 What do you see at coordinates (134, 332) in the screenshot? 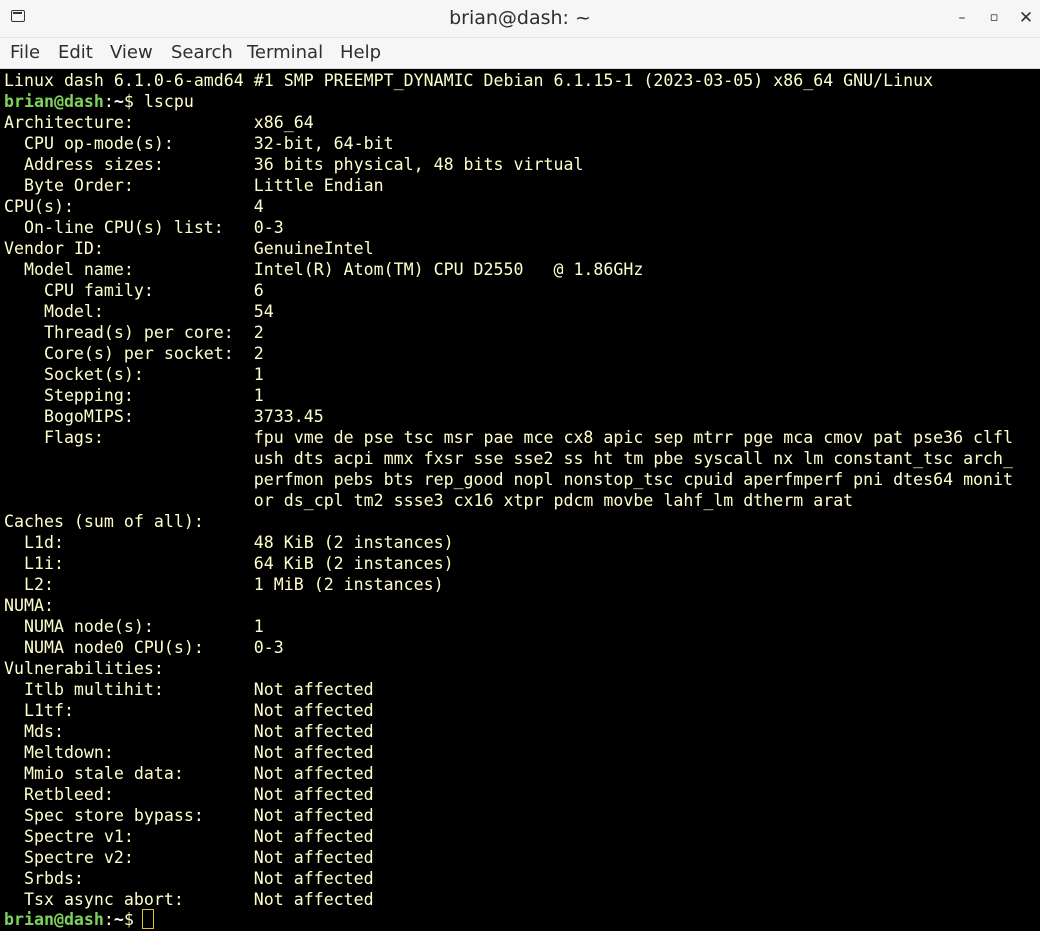
I see `output-line: Thread(s) per core: 2` at bounding box center [134, 332].